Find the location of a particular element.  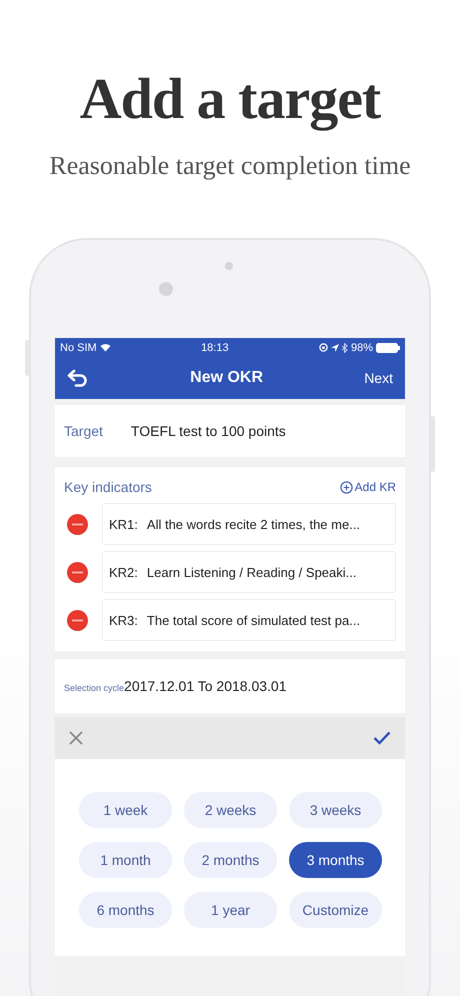

location-icon is located at coordinates (334, 348).